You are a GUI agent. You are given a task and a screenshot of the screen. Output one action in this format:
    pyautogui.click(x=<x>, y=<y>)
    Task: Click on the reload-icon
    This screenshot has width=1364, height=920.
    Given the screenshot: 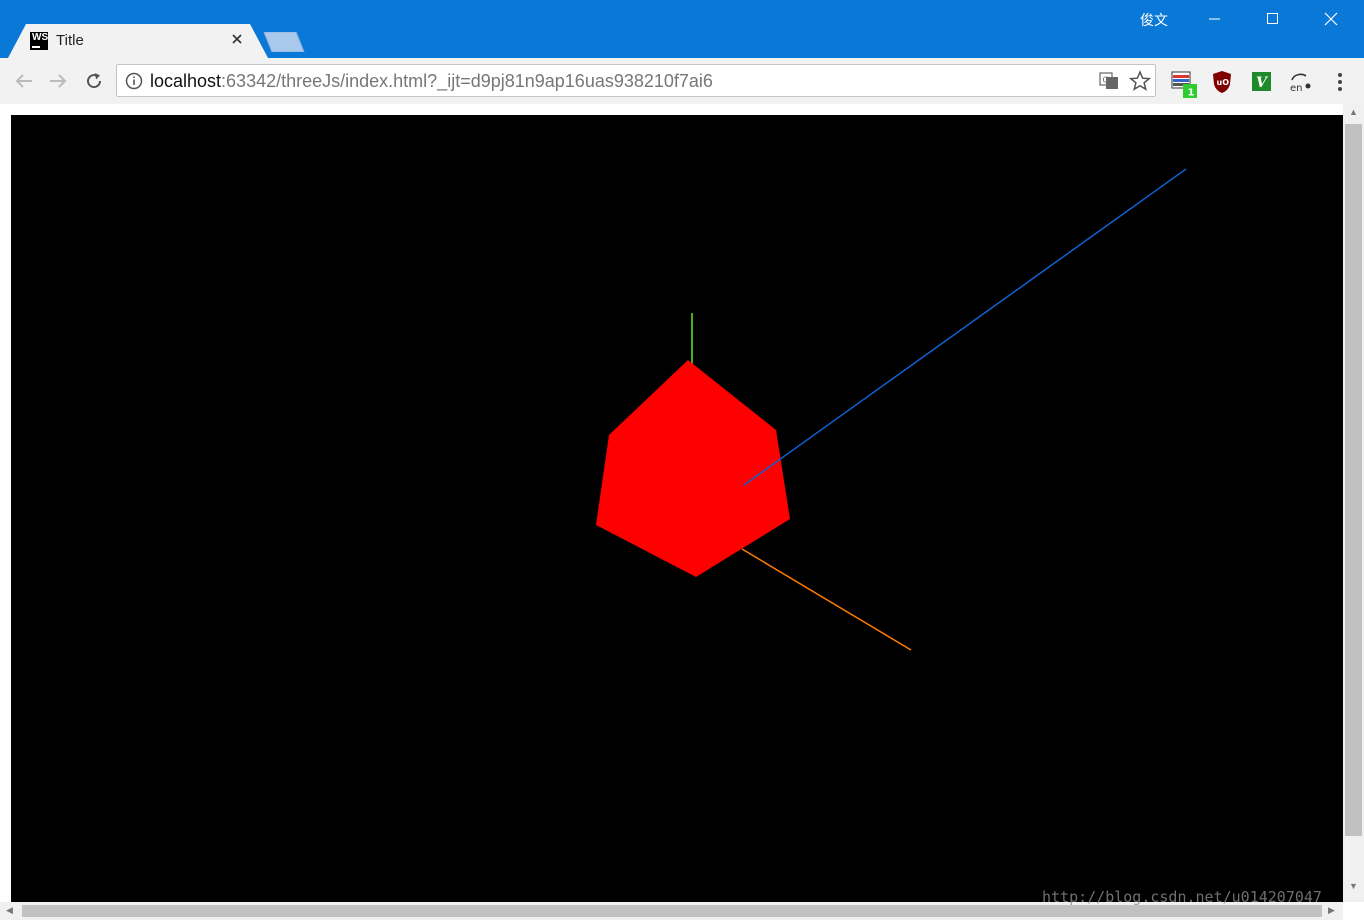 What is the action you would take?
    pyautogui.click(x=94, y=81)
    